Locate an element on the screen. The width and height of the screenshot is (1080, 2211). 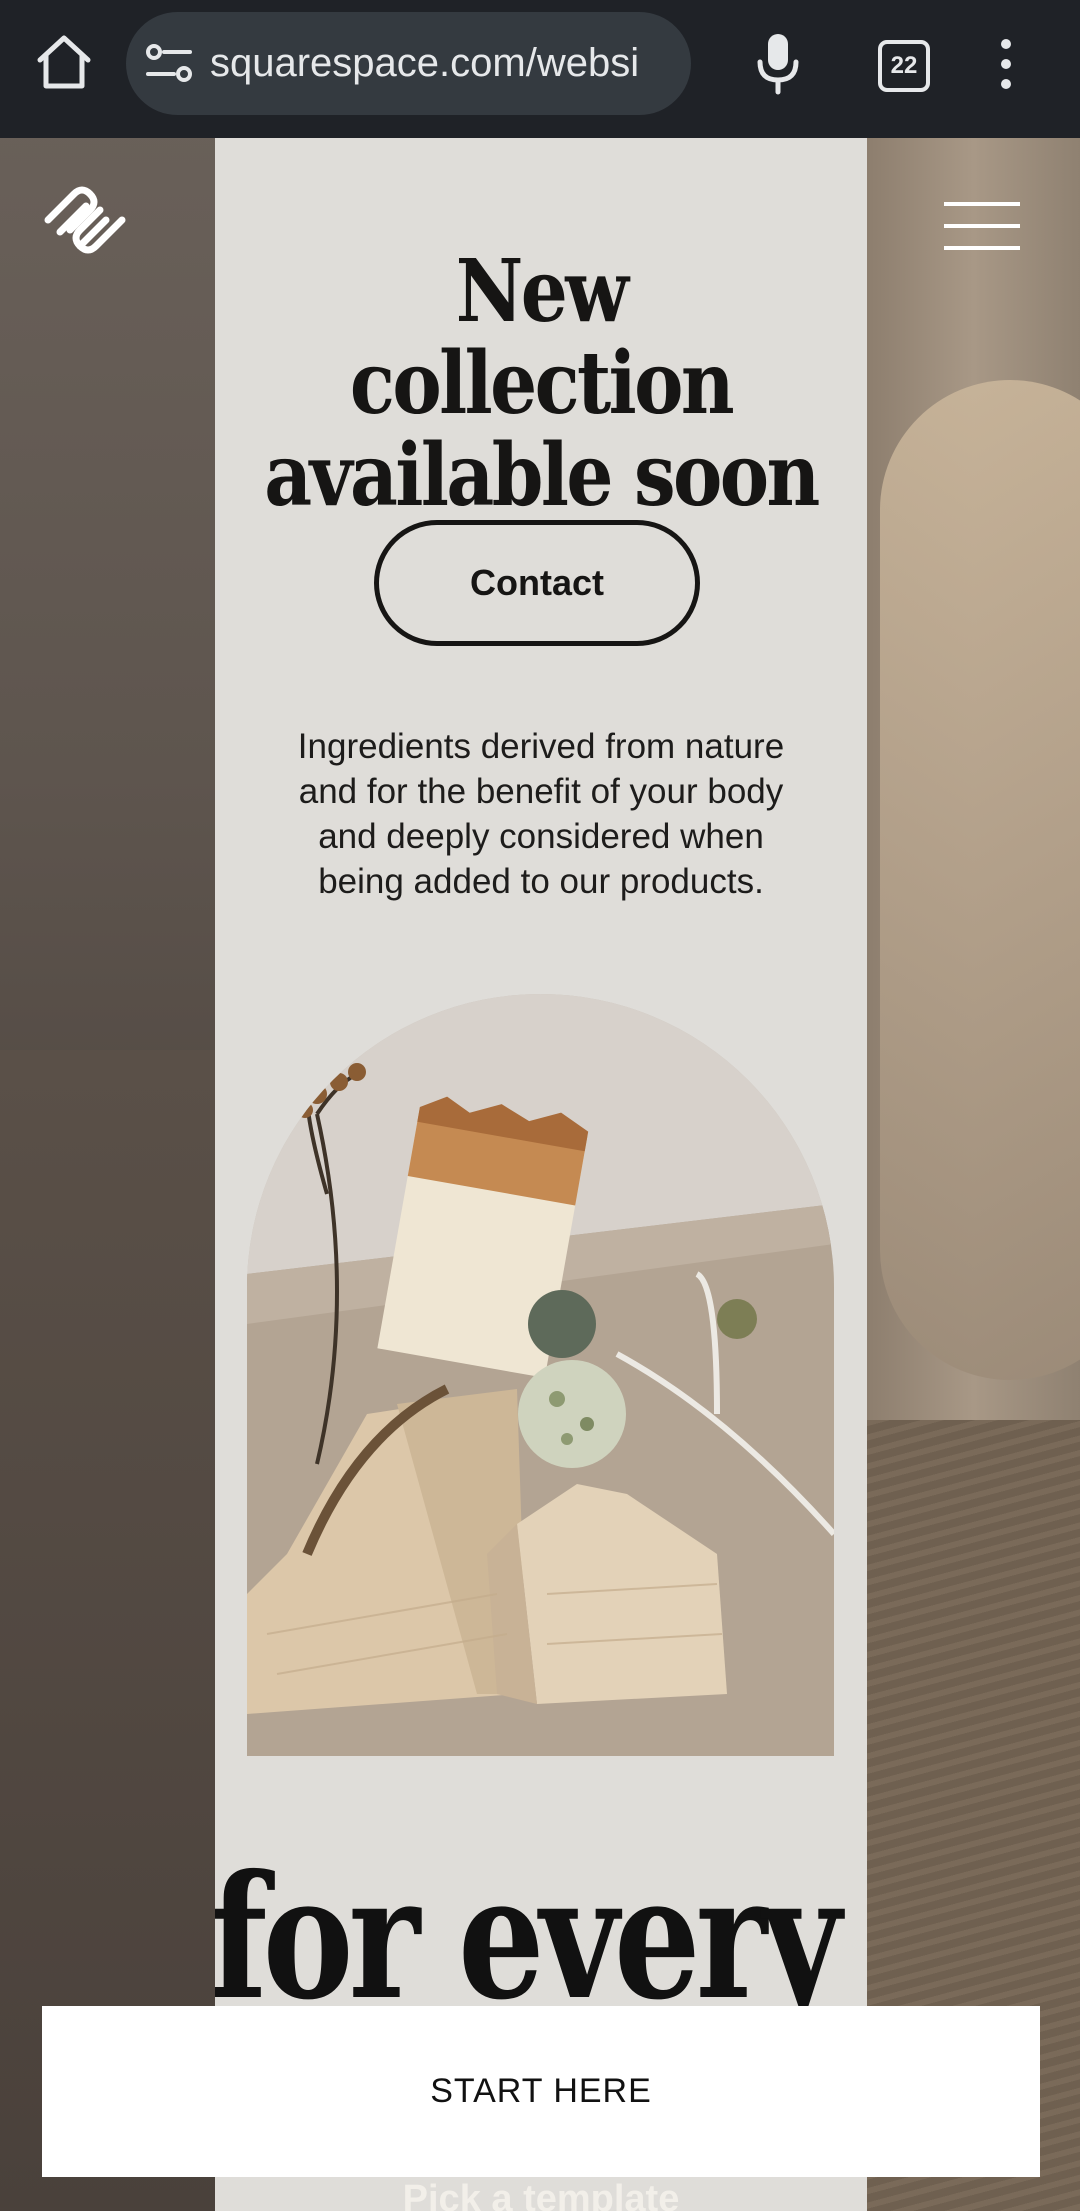
site-info-icon is located at coordinates (170, 64).